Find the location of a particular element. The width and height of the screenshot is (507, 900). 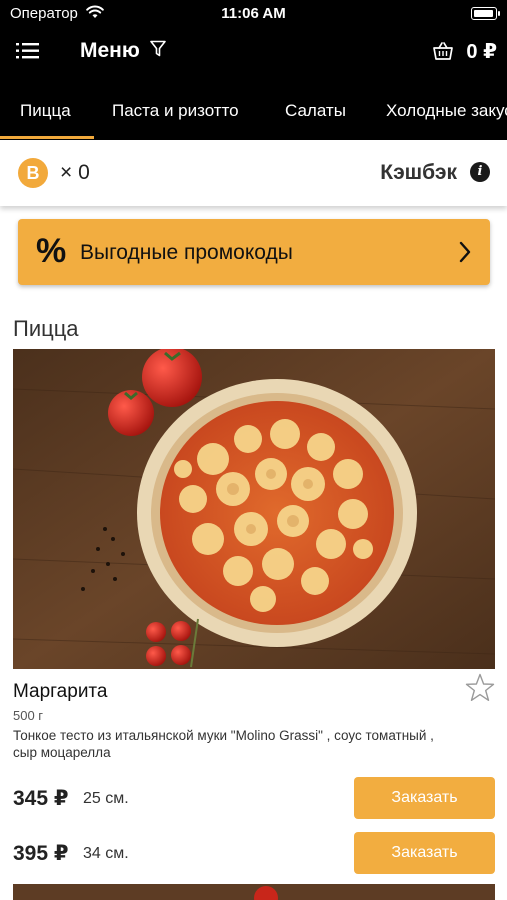

variant-price: 395 ₽ is located at coordinates (41, 853).